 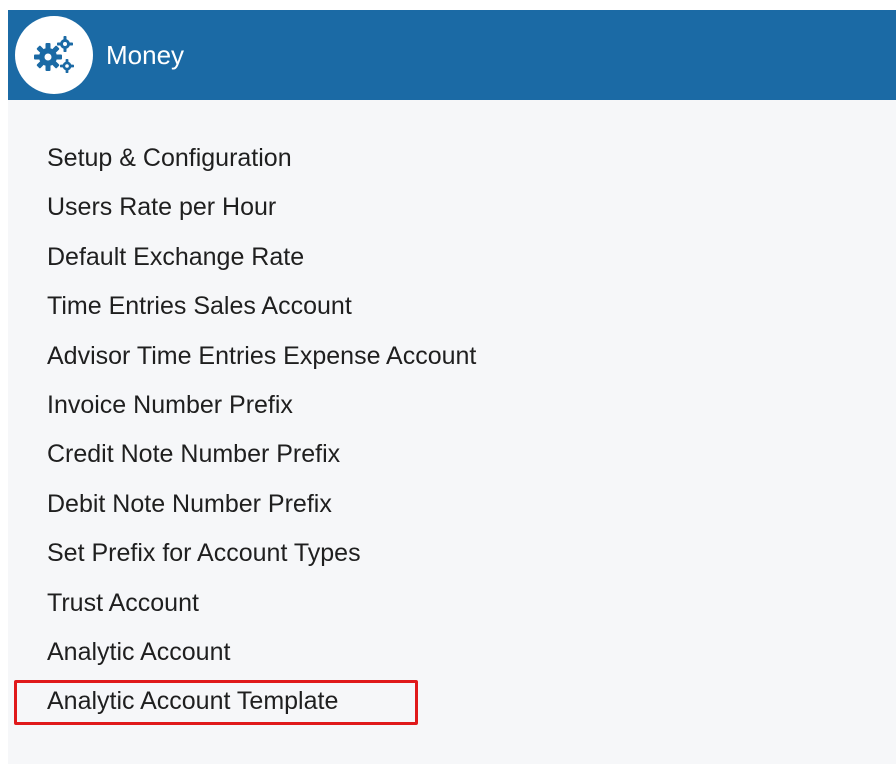 I want to click on menu-item-label: Invoice Number Prefix, so click(x=170, y=404).